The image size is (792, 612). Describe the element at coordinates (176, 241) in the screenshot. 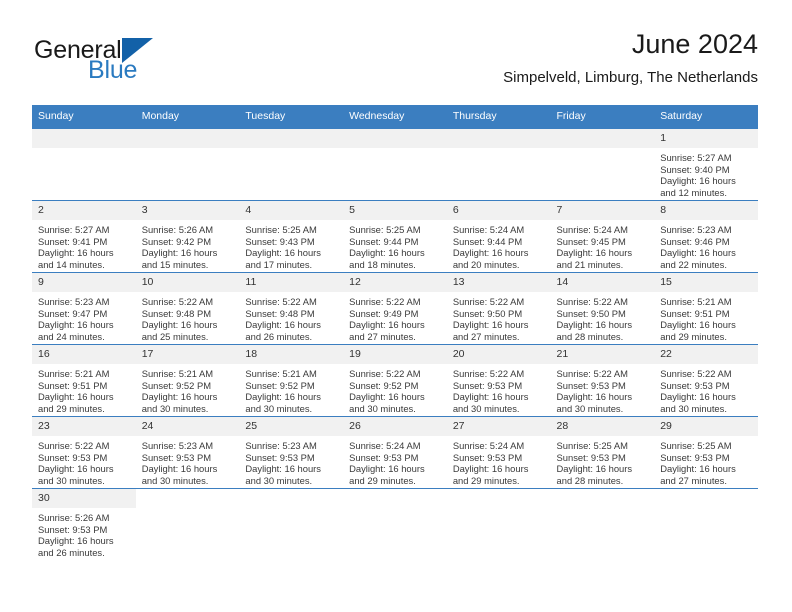

I see `sunset-text: Sunset: 9:42 PM` at that location.